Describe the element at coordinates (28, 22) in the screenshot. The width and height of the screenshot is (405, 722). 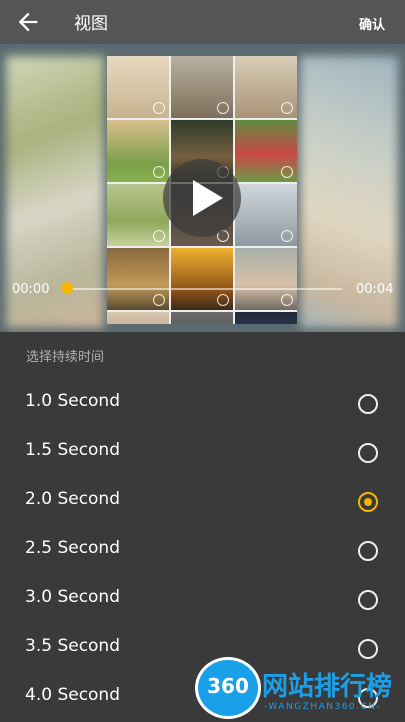
I see `arrow-left-icon` at that location.